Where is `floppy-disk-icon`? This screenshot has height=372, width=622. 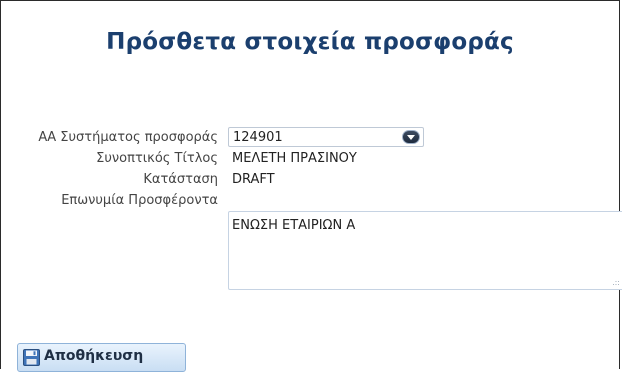 floppy-disk-icon is located at coordinates (31, 357).